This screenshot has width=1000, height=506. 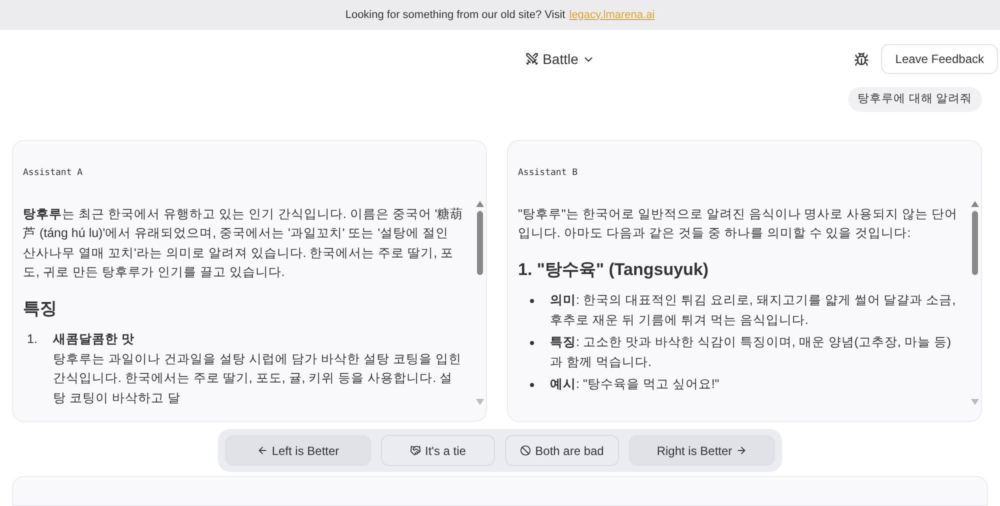 What do you see at coordinates (738, 224) in the screenshot?
I see `paragraph: "탕후루"는 한국어로 일반적으로 알려진 음식이나 명사로 사용되지 않는 단어입니다. 아마도 다음과 같은 것들 중 하나를 의미할 수 있을 것입니다:` at bounding box center [738, 224].